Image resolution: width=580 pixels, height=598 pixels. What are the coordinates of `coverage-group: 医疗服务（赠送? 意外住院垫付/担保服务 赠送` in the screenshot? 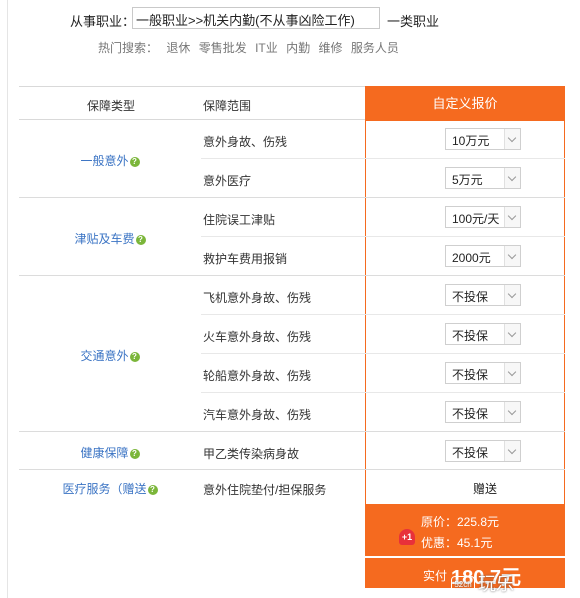 It's located at (292, 487).